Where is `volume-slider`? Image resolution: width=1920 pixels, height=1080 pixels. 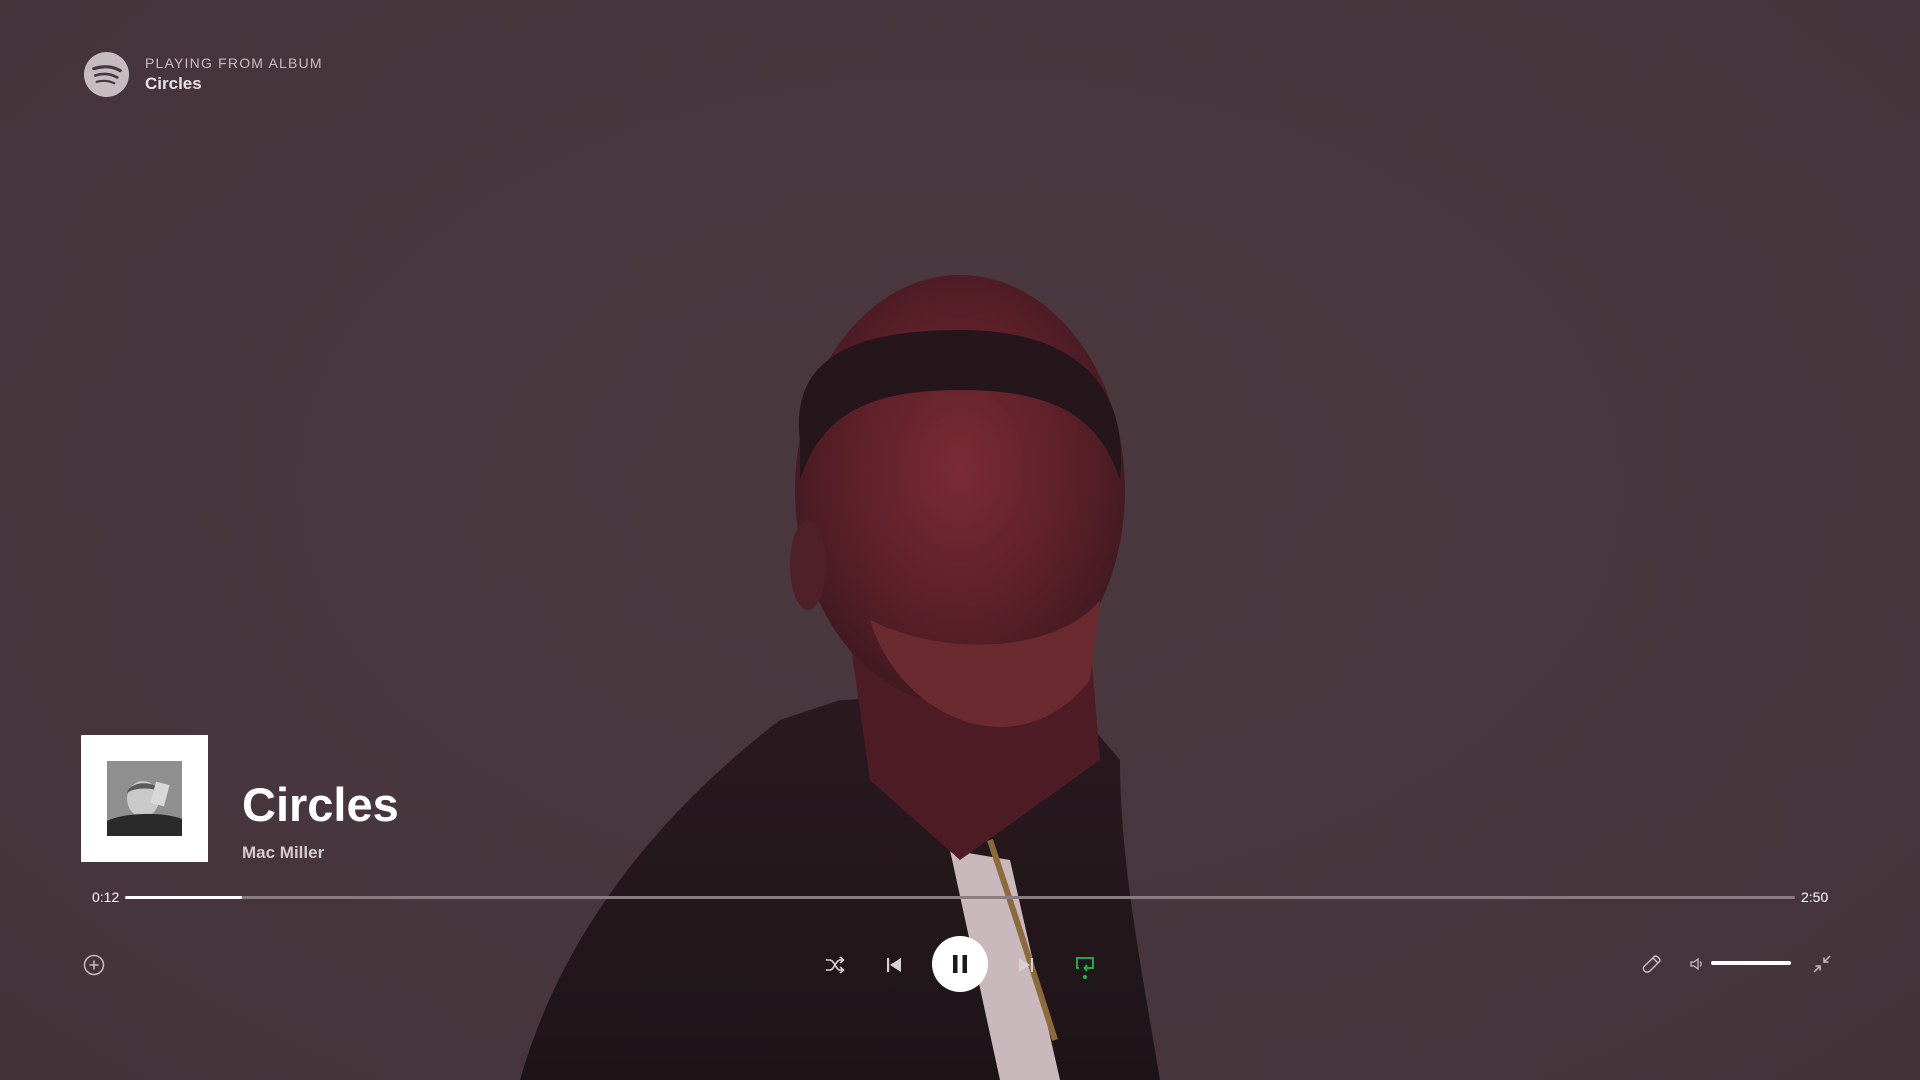
volume-slider is located at coordinates (1751, 963).